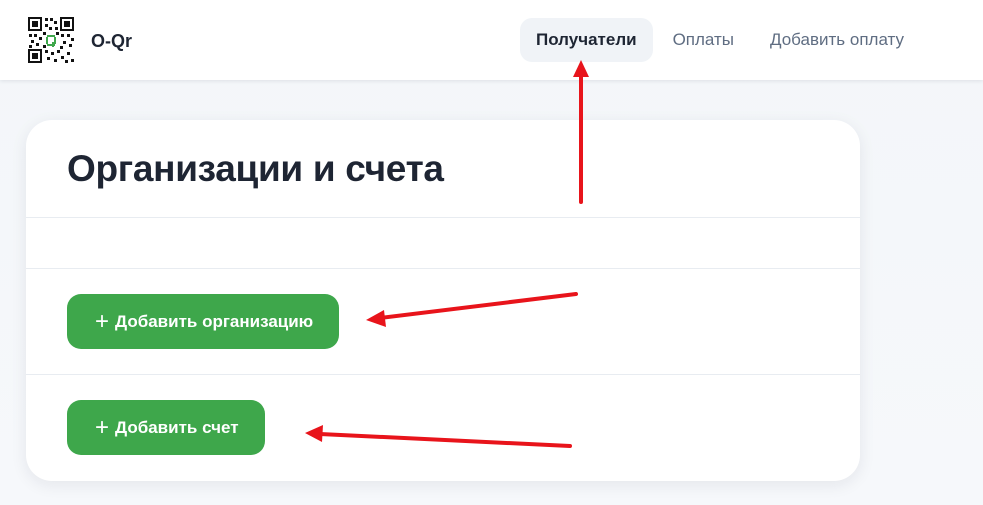 The height and width of the screenshot is (505, 983). What do you see at coordinates (581, 68) in the screenshot?
I see `annotation-arrowhead-nav` at bounding box center [581, 68].